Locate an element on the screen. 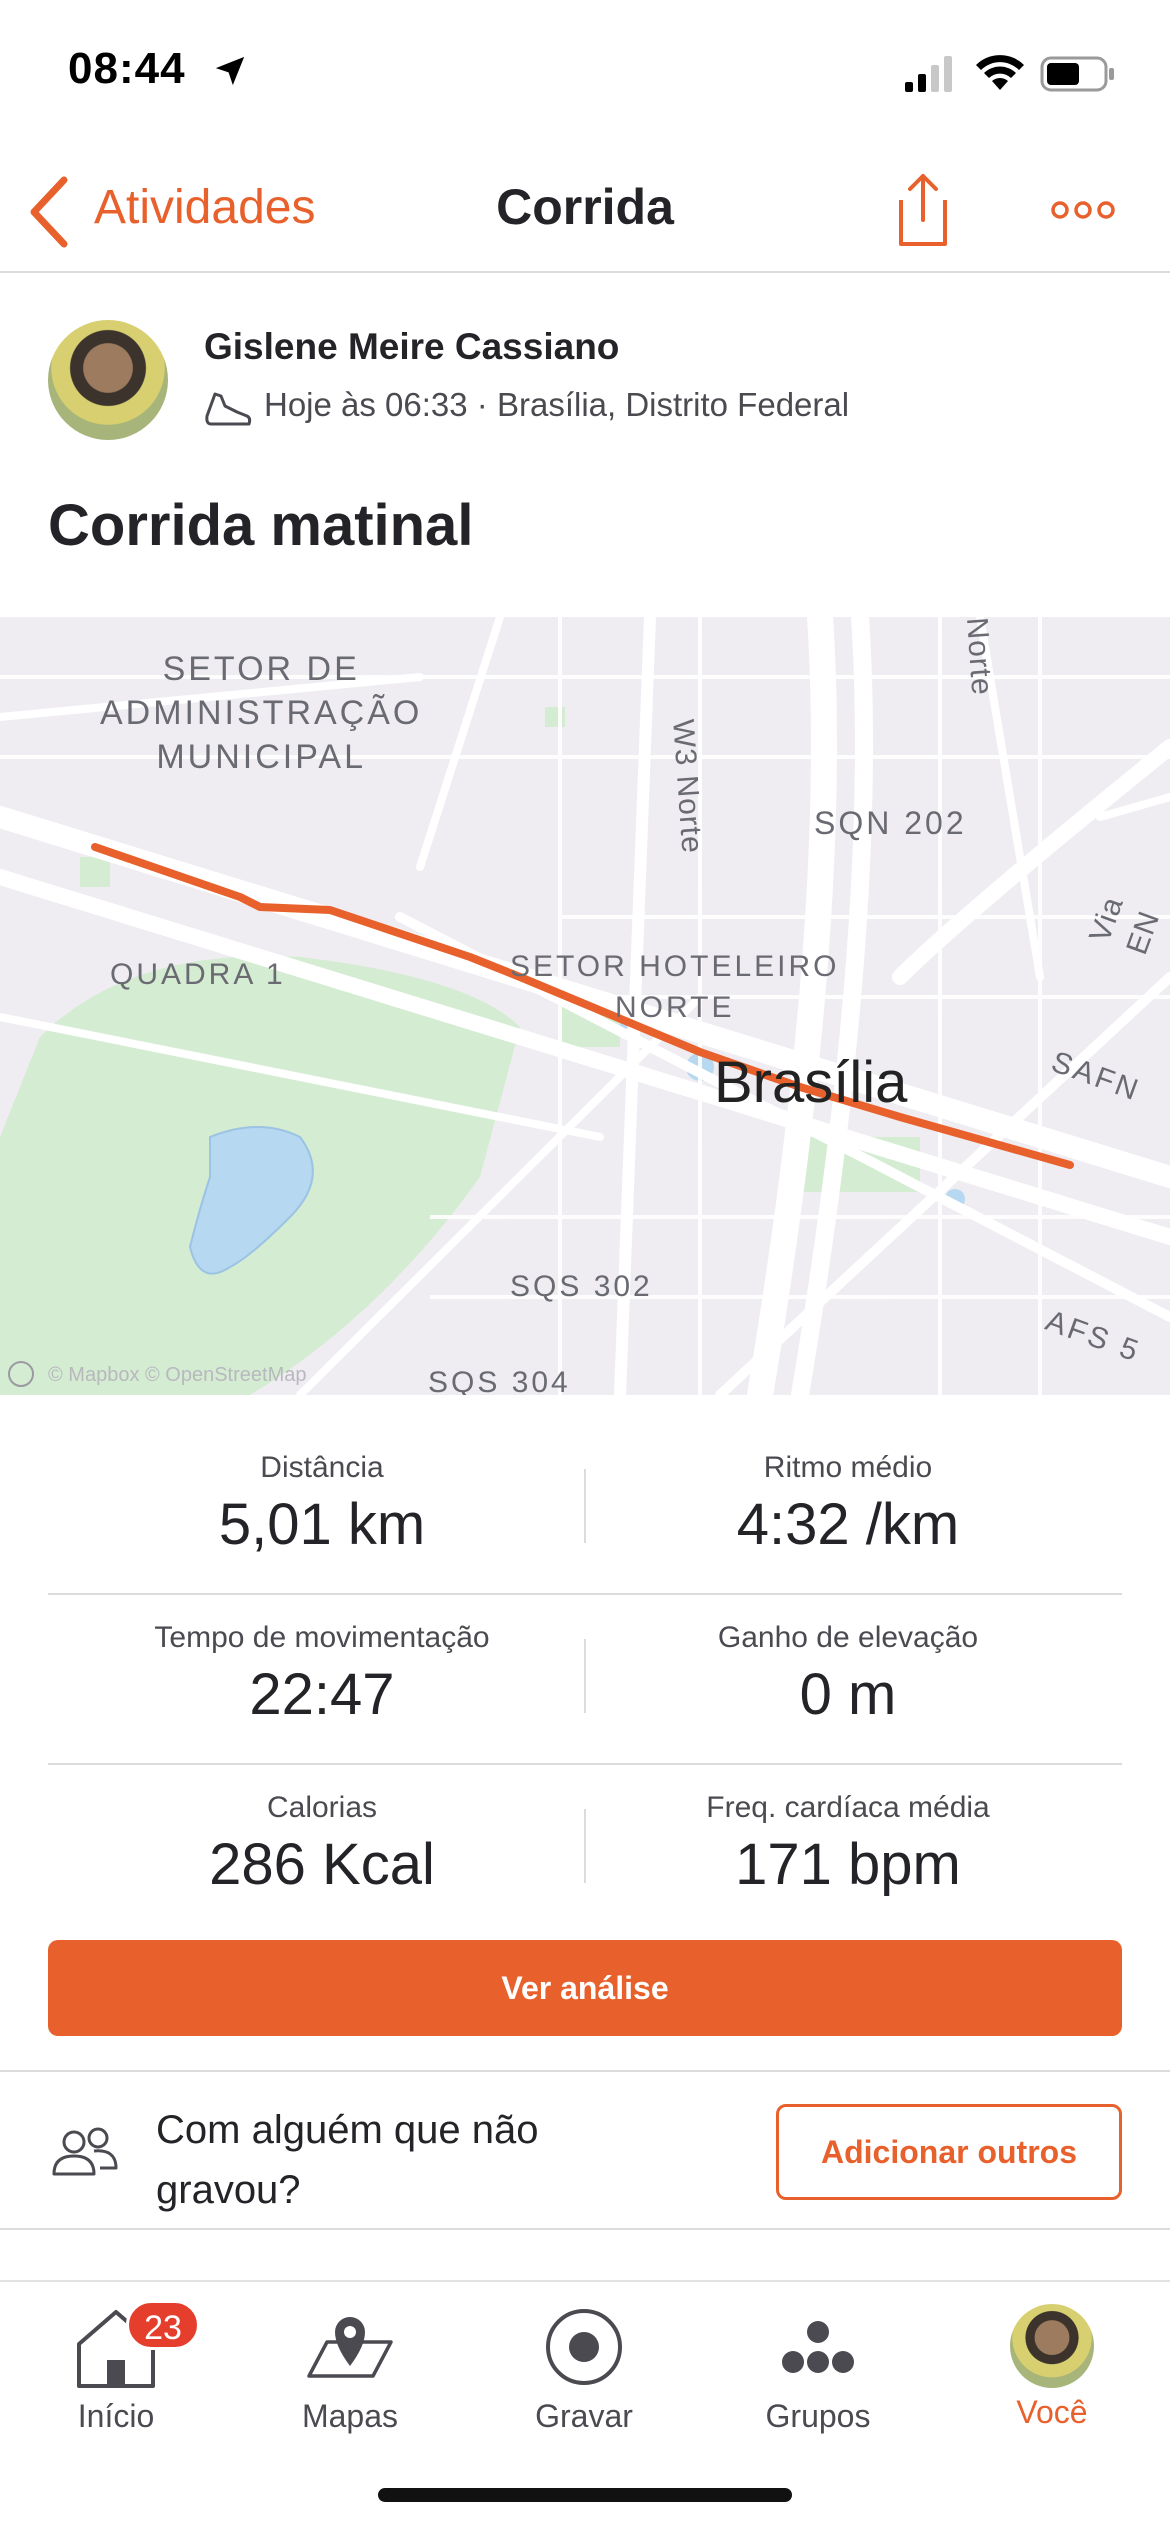  map-label-setor-hoteleiro: SETOR HOTELEIRO NORTE is located at coordinates (675, 987).